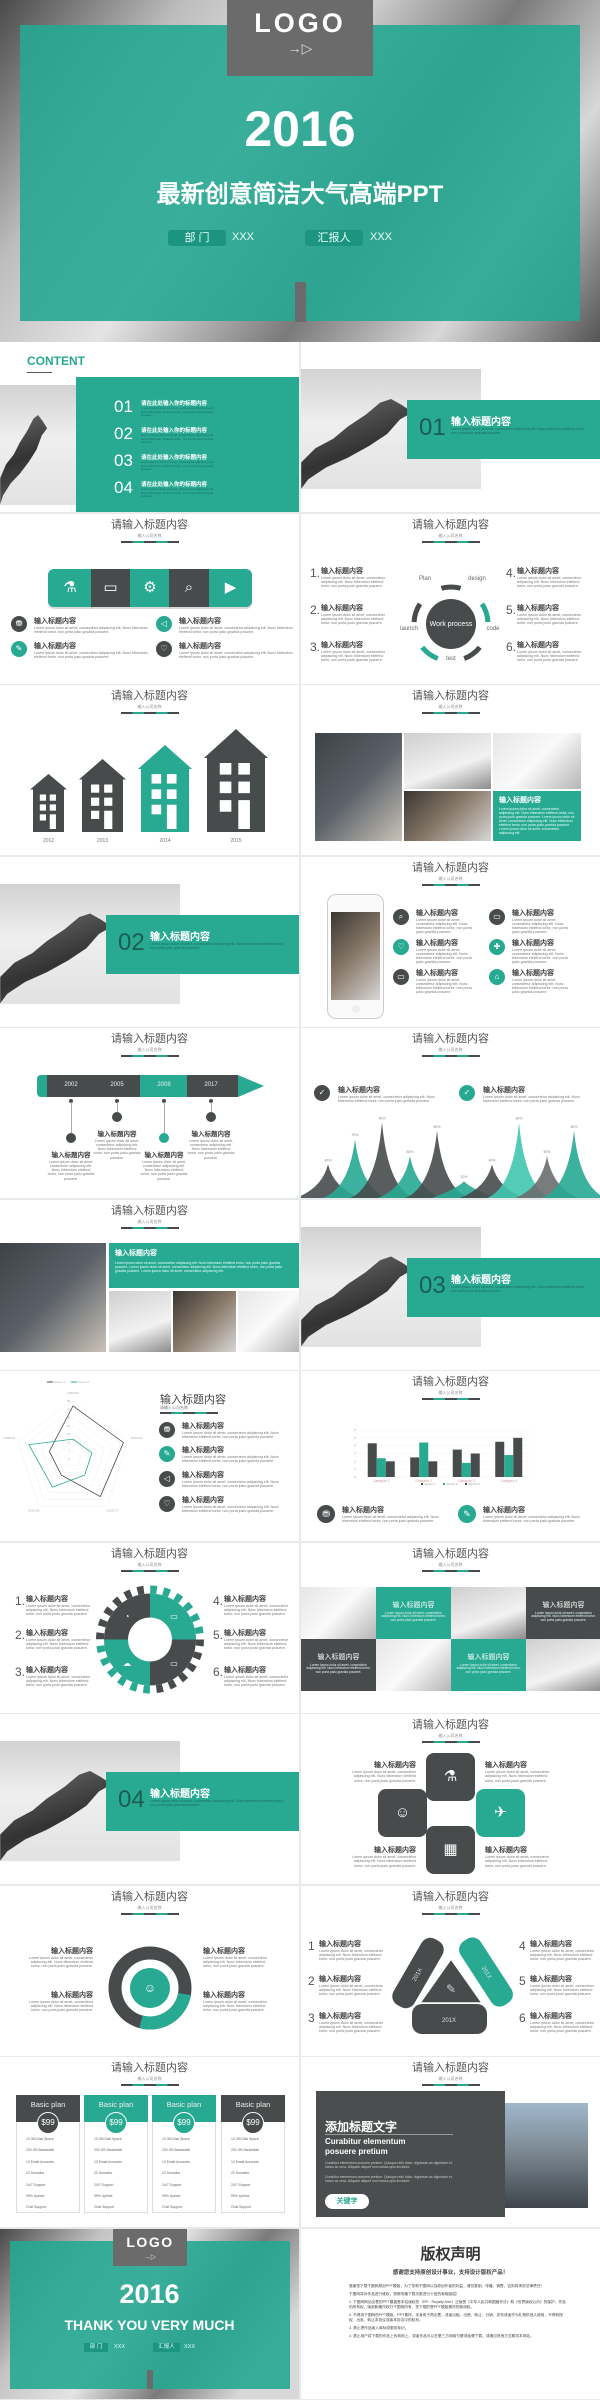 The height and width of the screenshot is (2400, 600). What do you see at coordinates (508, 1481) in the screenshot?
I see `category-label: Category 4` at bounding box center [508, 1481].